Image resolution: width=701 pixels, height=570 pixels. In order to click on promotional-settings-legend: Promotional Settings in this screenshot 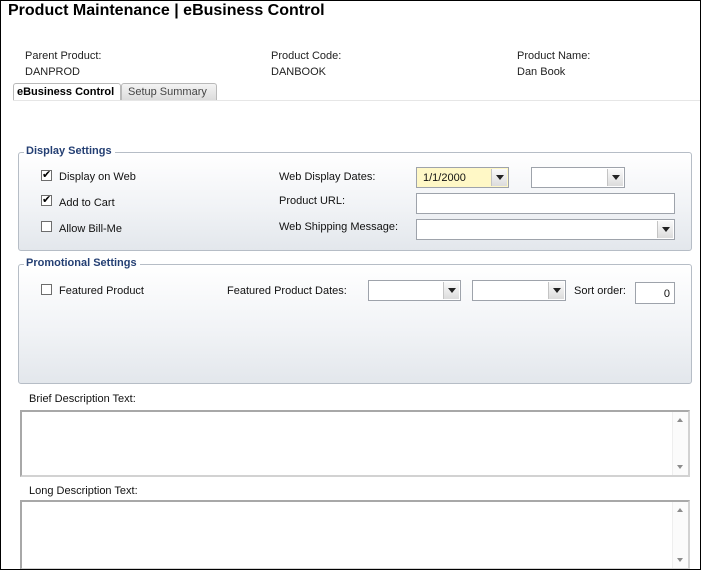, I will do `click(82, 263)`.